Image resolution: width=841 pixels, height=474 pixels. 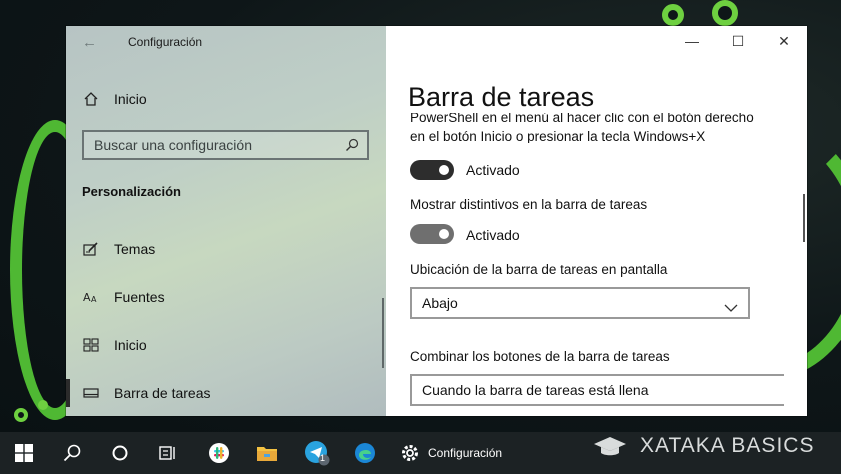 What do you see at coordinates (580, 303) in the screenshot?
I see `taskbar-location-dropdown: Abajo` at bounding box center [580, 303].